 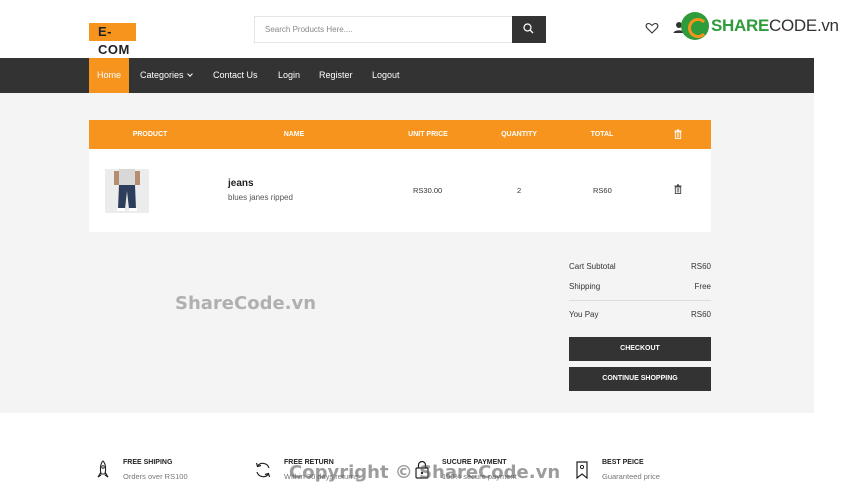 I want to click on search-bar, so click(x=400, y=29).